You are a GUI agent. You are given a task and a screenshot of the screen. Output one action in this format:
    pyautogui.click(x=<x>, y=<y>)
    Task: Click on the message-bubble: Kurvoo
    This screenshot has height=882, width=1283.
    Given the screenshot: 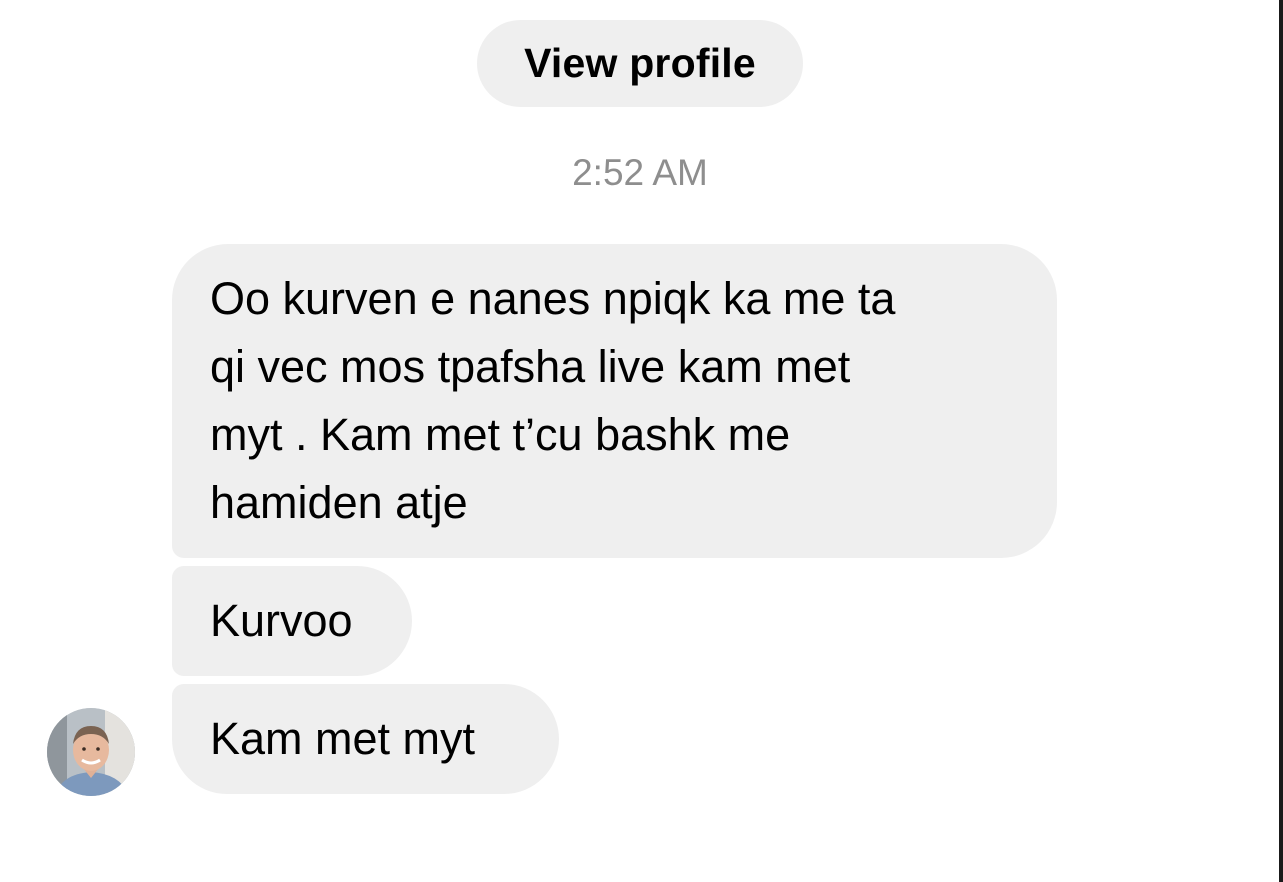 What is the action you would take?
    pyautogui.click(x=292, y=621)
    